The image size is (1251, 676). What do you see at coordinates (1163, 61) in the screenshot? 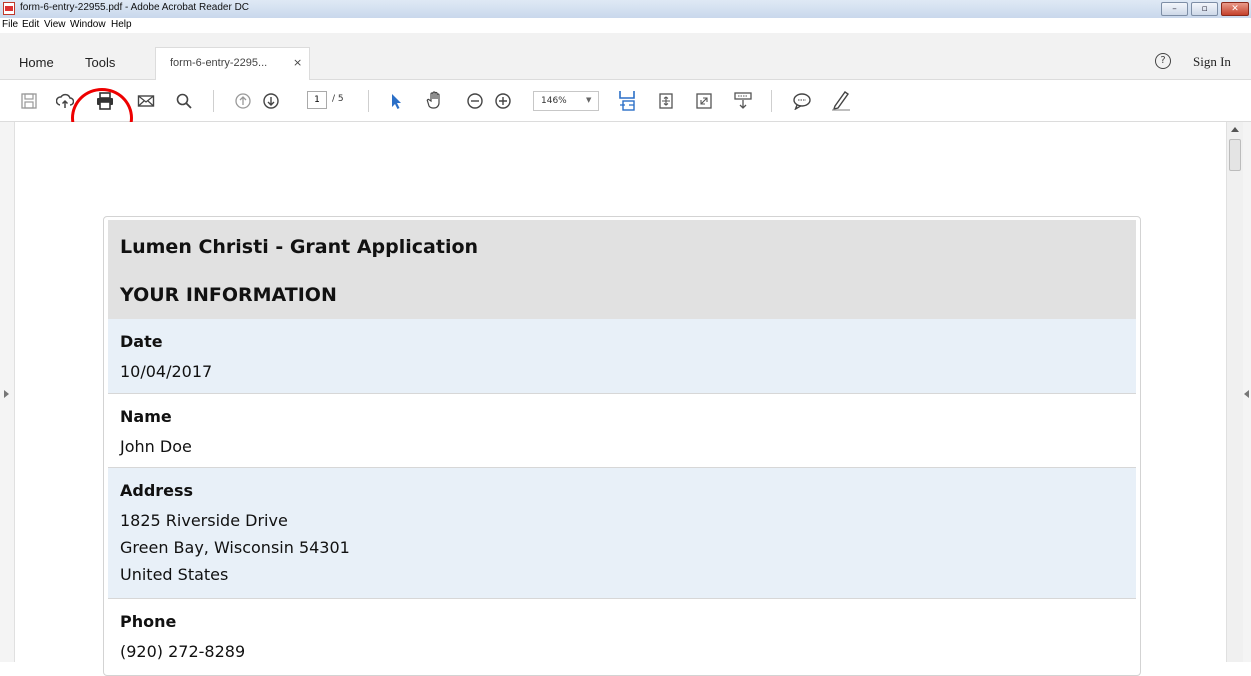
I see `help-icon: ?` at bounding box center [1163, 61].